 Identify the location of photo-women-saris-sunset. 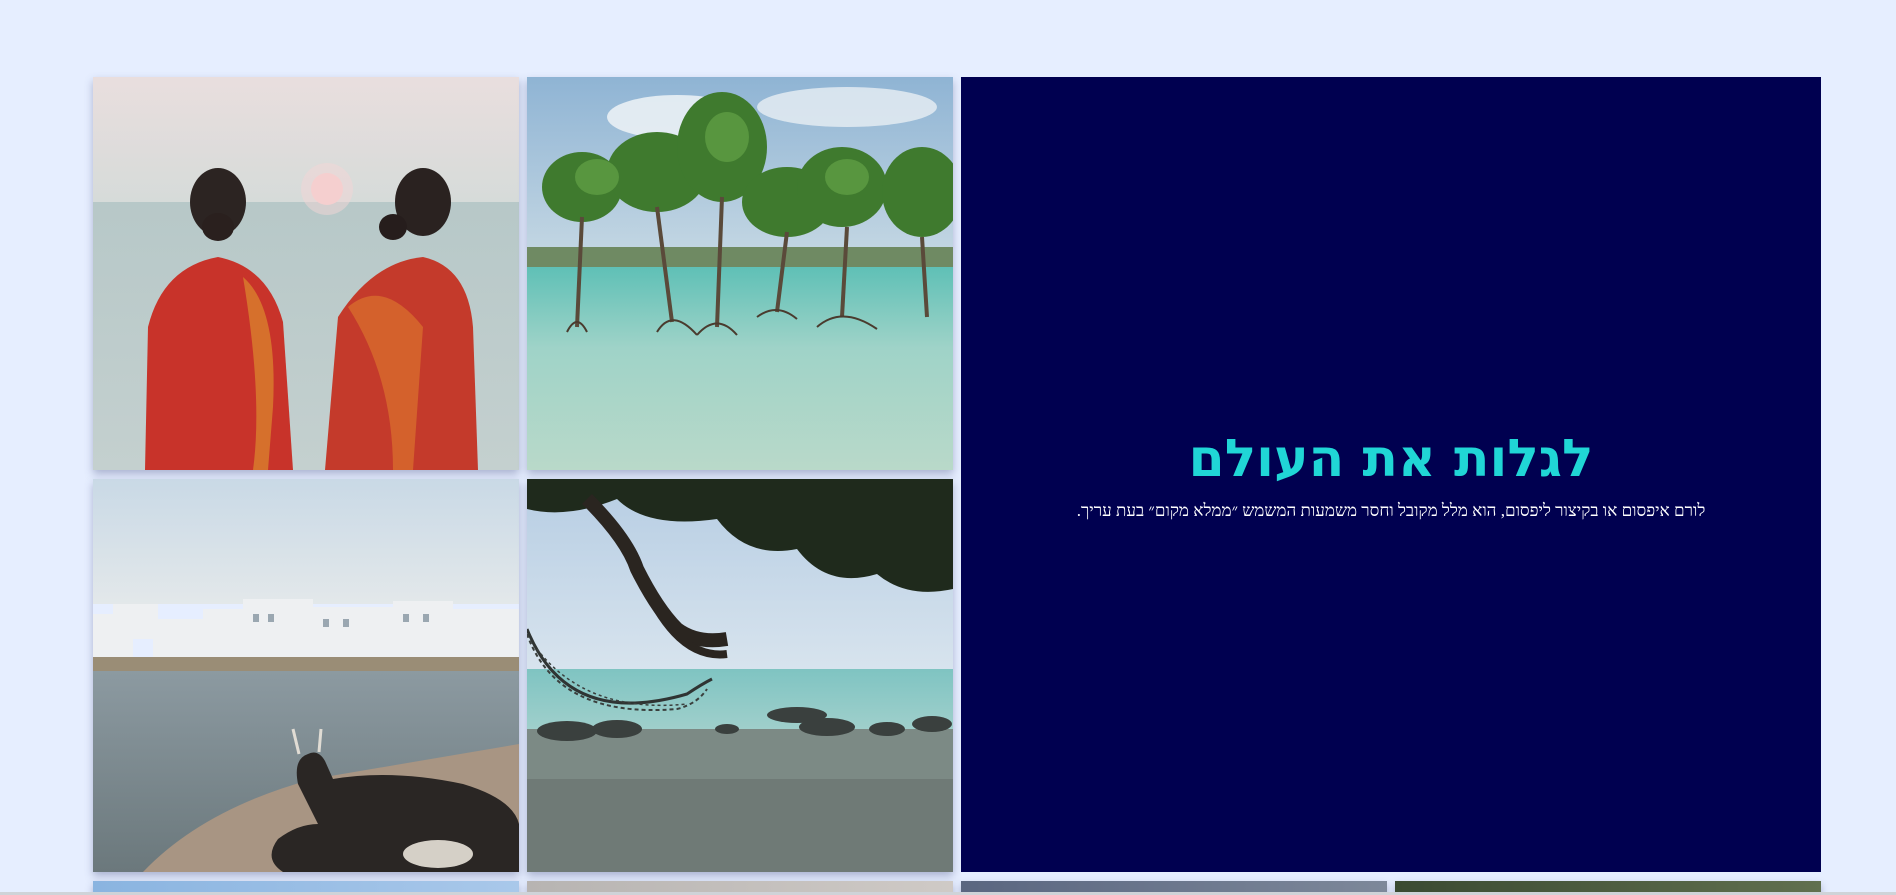
(306, 273).